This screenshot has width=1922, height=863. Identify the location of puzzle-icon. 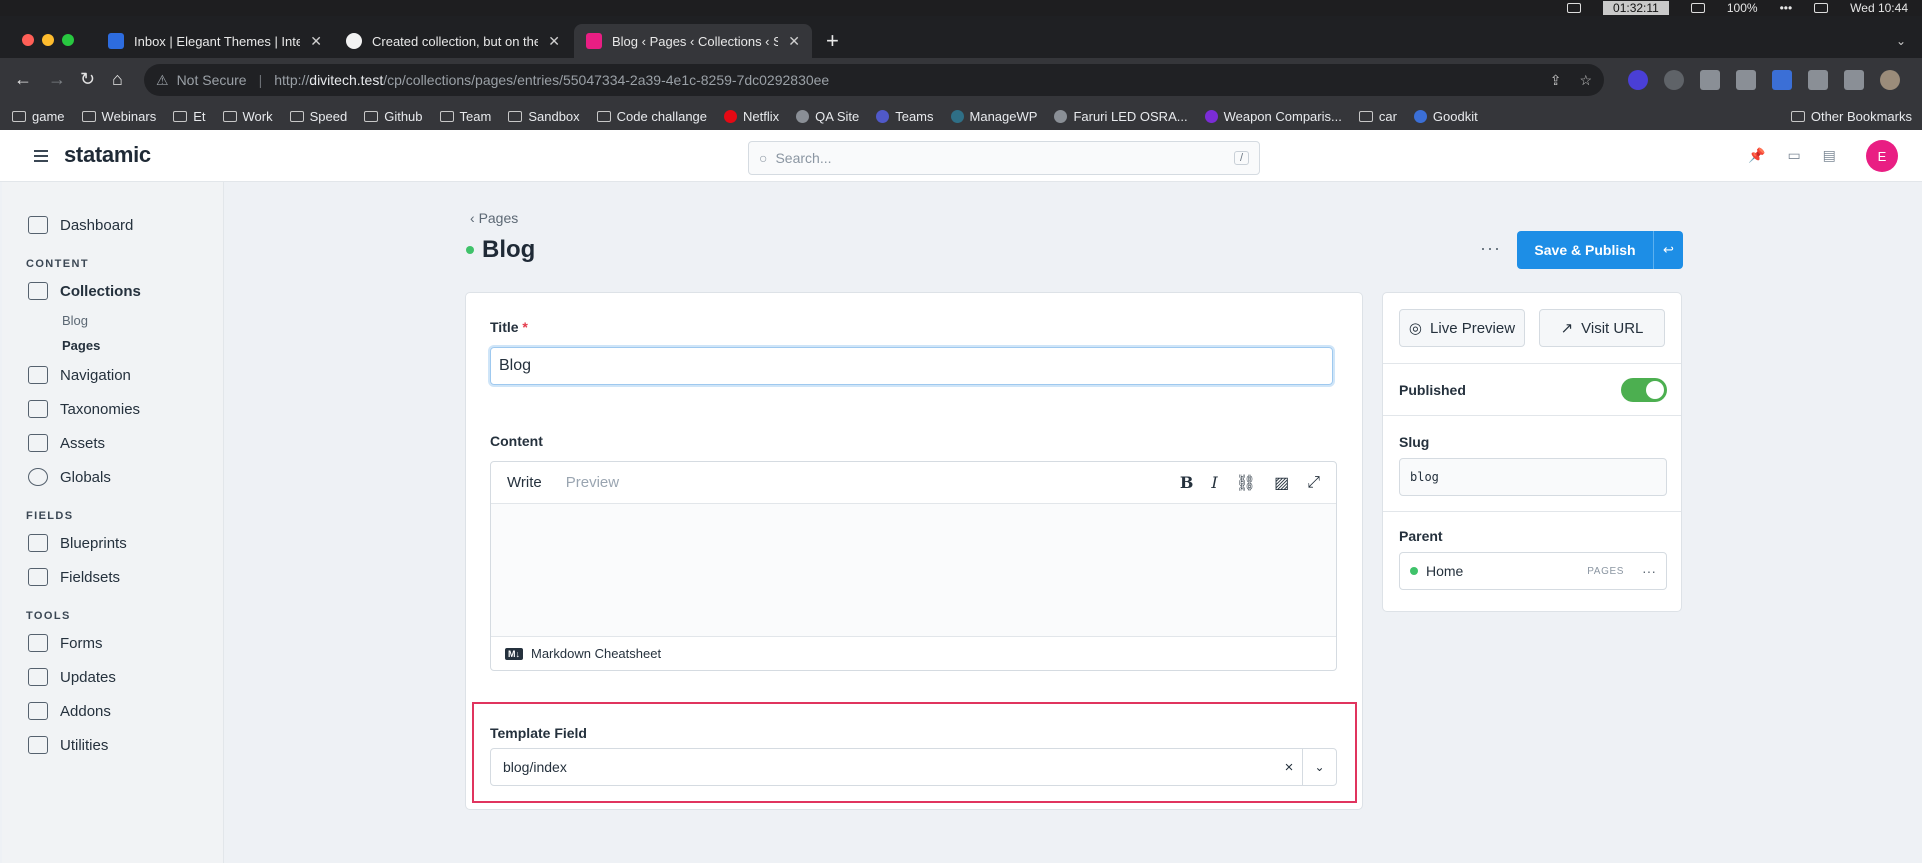
(1818, 80).